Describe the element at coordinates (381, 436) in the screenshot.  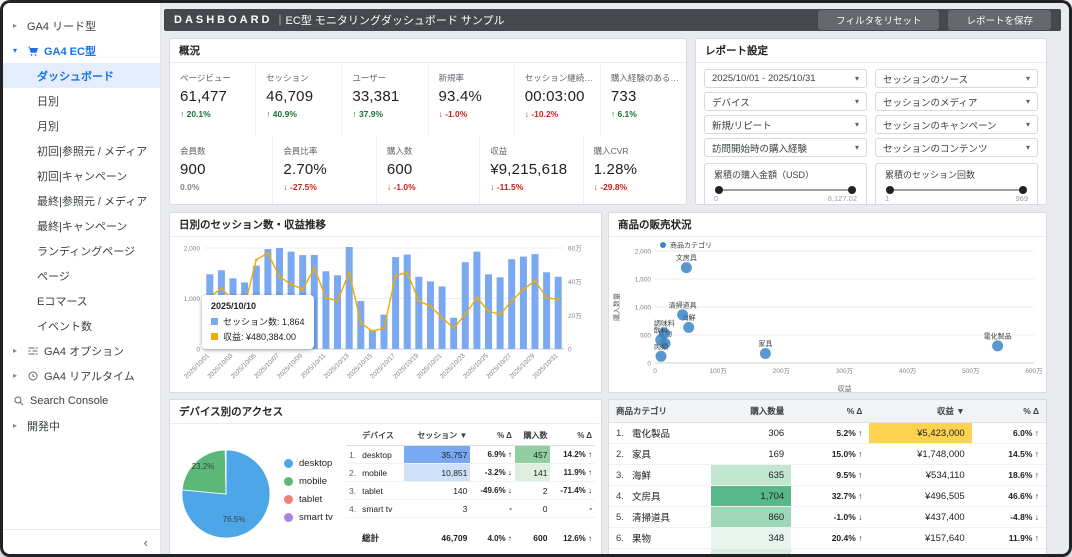
I see `device-table-header: デバイス` at that location.